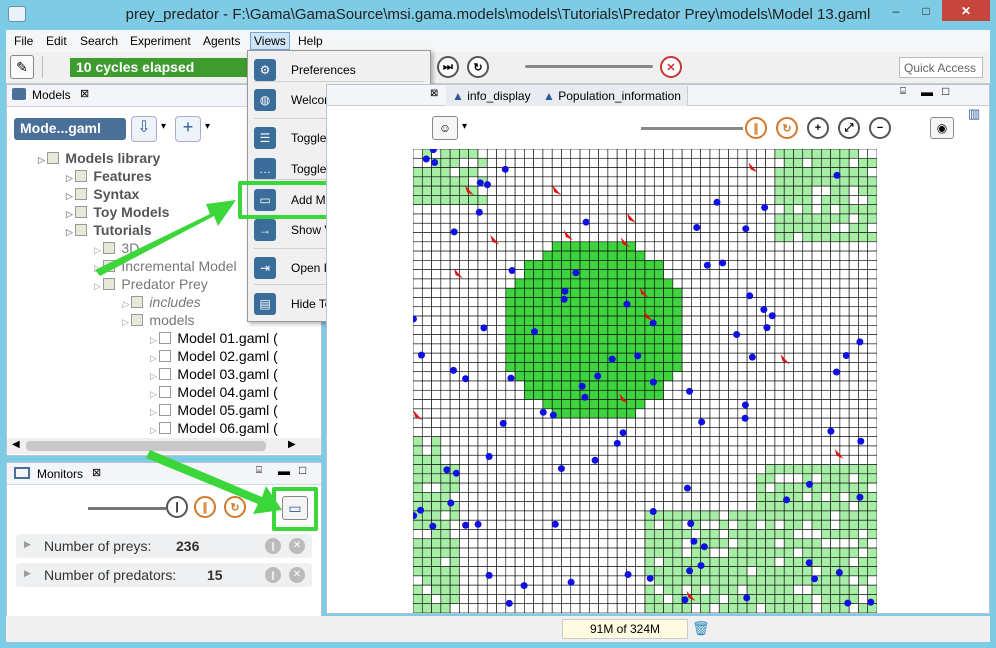  Describe the element at coordinates (880, 128) in the screenshot. I see `zoom-out-icon: −` at that location.